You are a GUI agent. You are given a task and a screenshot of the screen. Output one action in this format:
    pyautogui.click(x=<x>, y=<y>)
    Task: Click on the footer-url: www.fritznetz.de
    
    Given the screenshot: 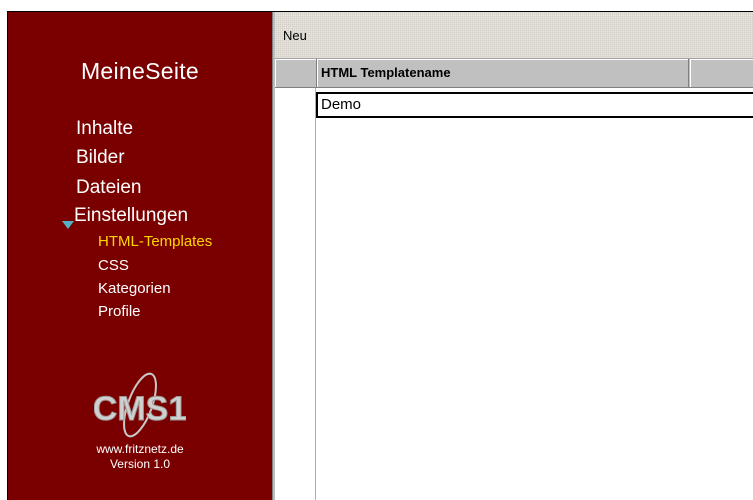 What is the action you would take?
    pyautogui.click(x=140, y=449)
    